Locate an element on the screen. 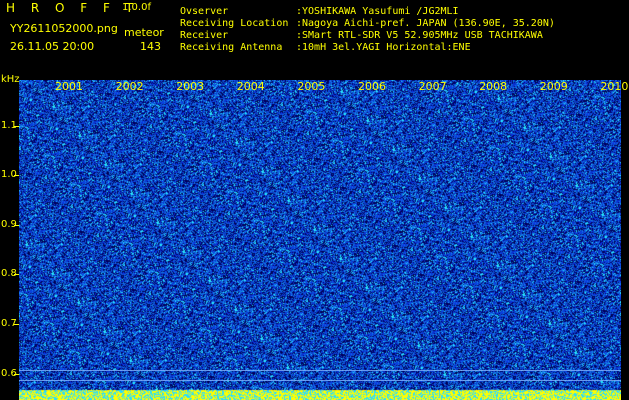 This screenshot has width=629, height=400. file-name: YY2611052000.png is located at coordinates (64, 28).